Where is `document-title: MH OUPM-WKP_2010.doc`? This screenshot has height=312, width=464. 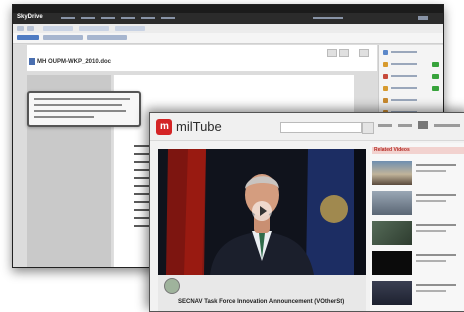 document-title: MH OUPM-WKP_2010.doc is located at coordinates (74, 62).